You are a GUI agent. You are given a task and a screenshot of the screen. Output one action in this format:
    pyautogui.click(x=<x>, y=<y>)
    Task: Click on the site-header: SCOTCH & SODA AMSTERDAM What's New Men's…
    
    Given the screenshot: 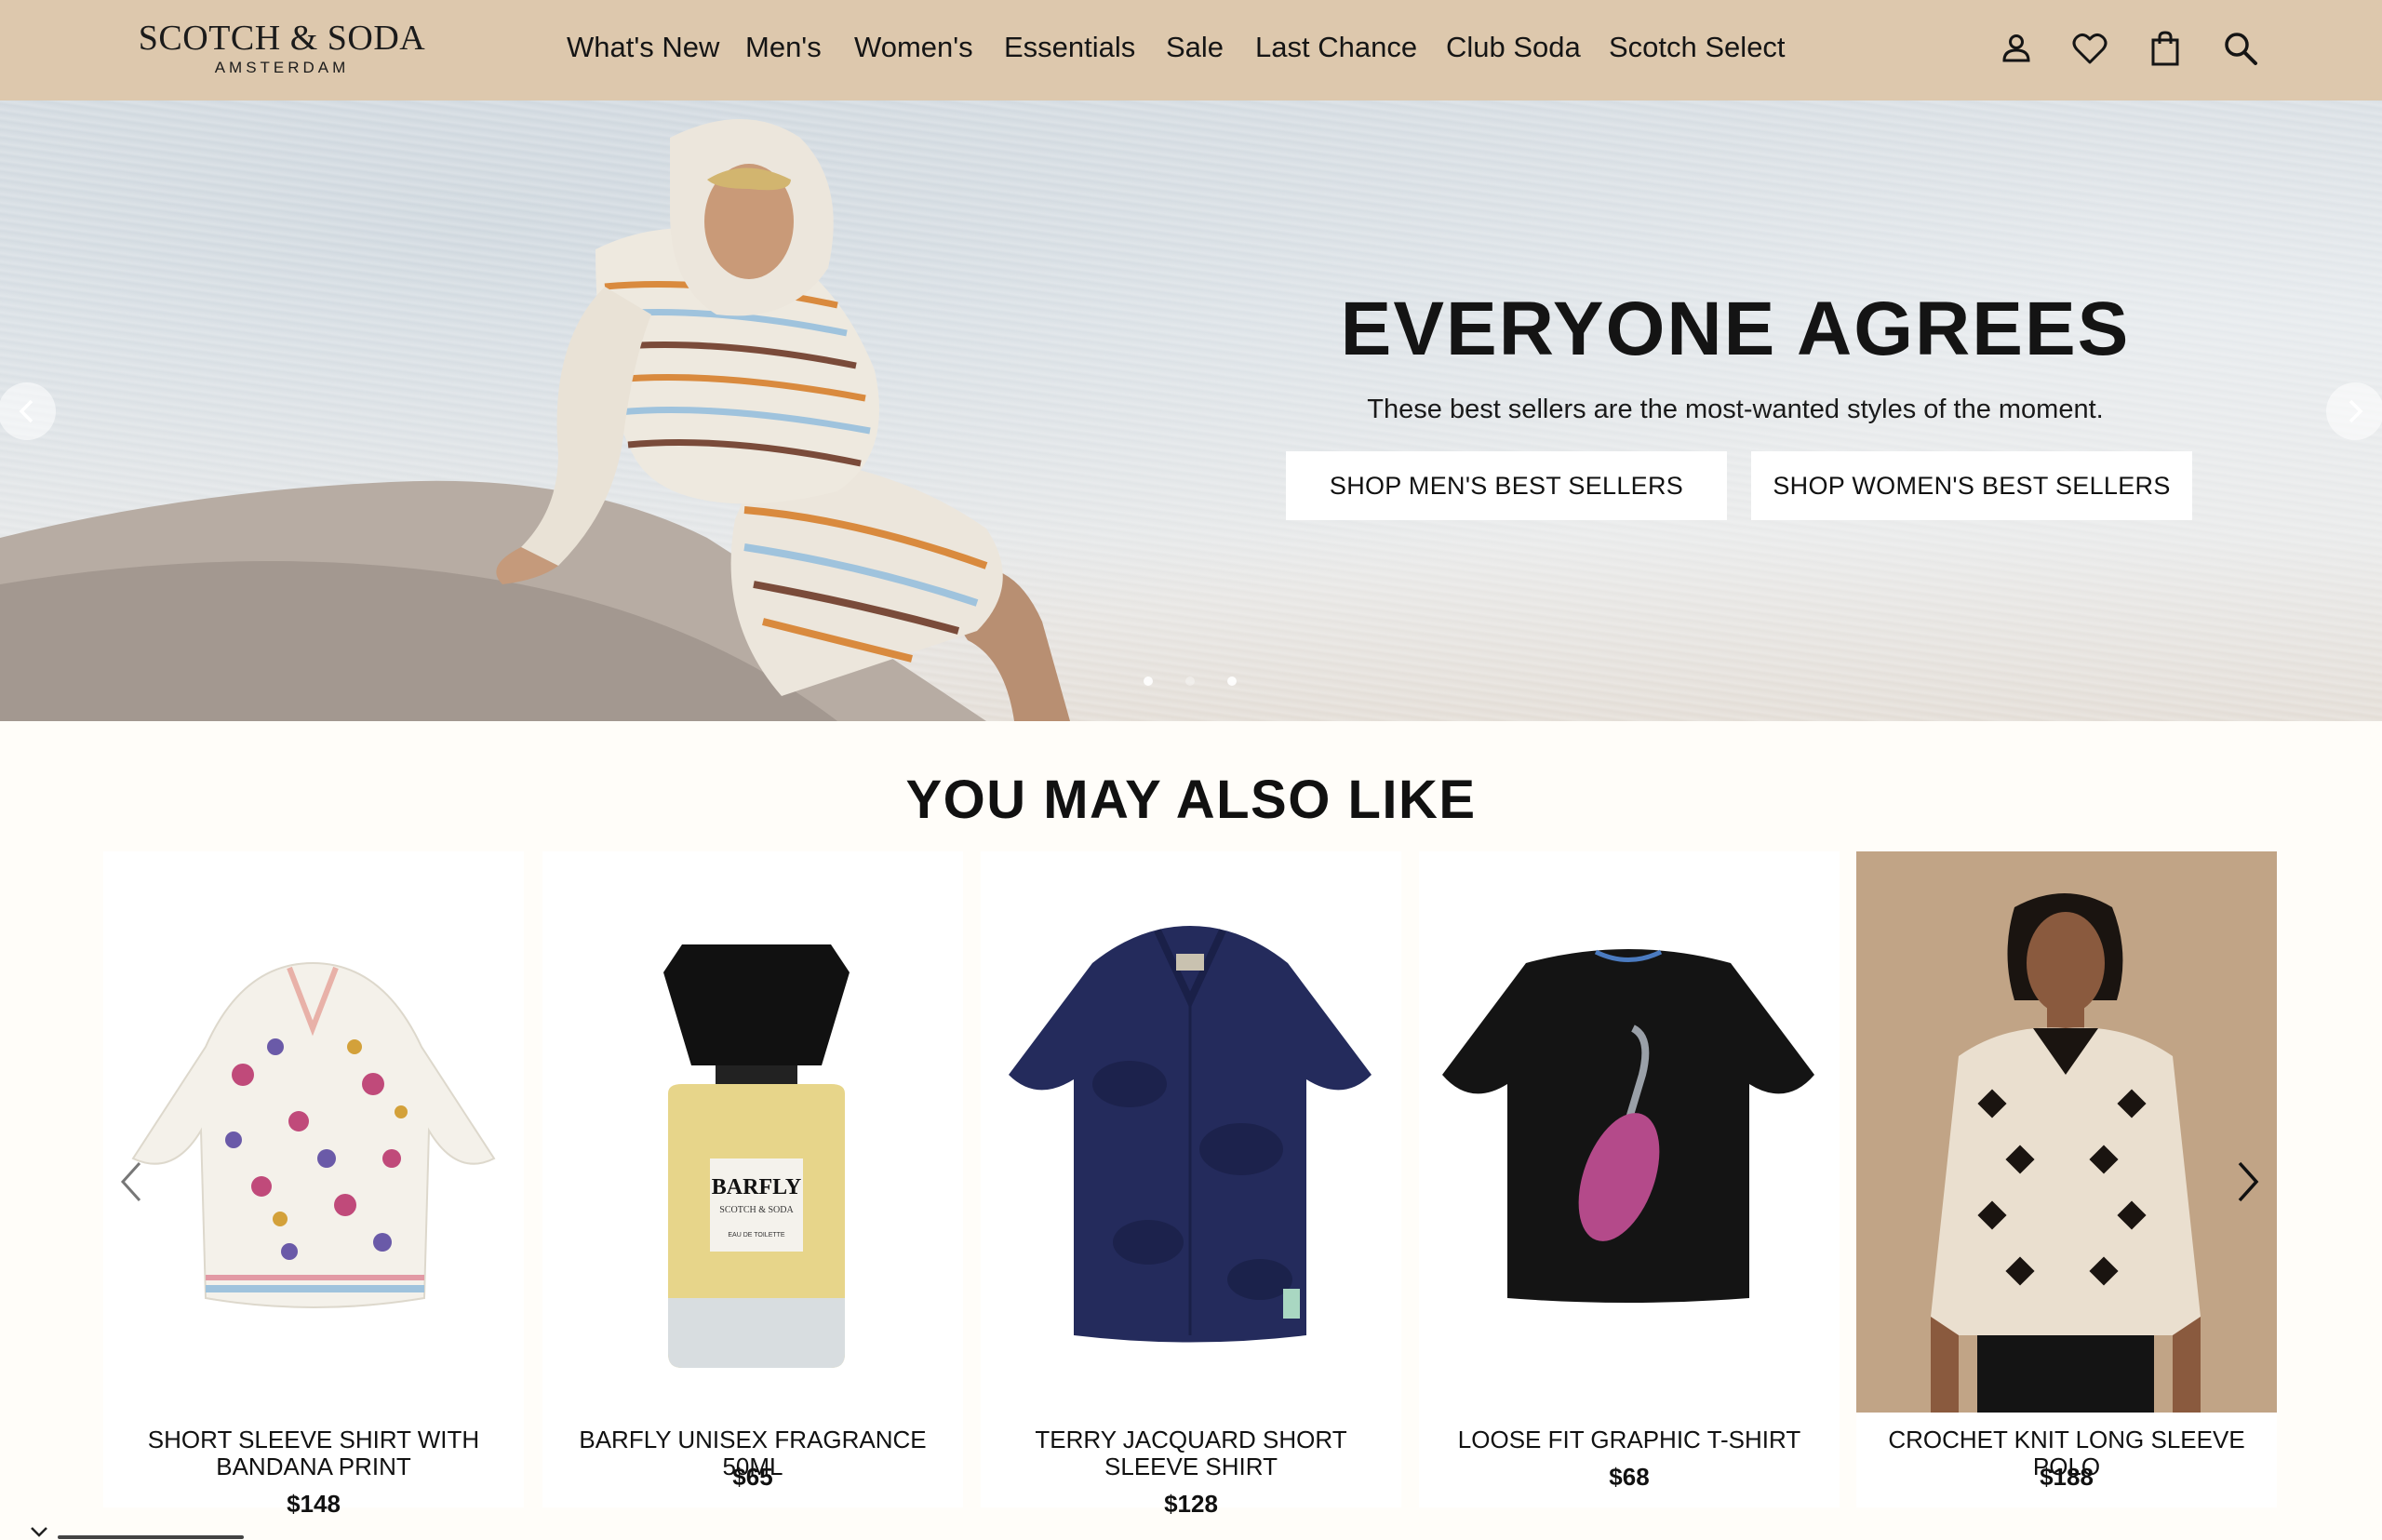 What is the action you would take?
    pyautogui.click(x=1191, y=50)
    